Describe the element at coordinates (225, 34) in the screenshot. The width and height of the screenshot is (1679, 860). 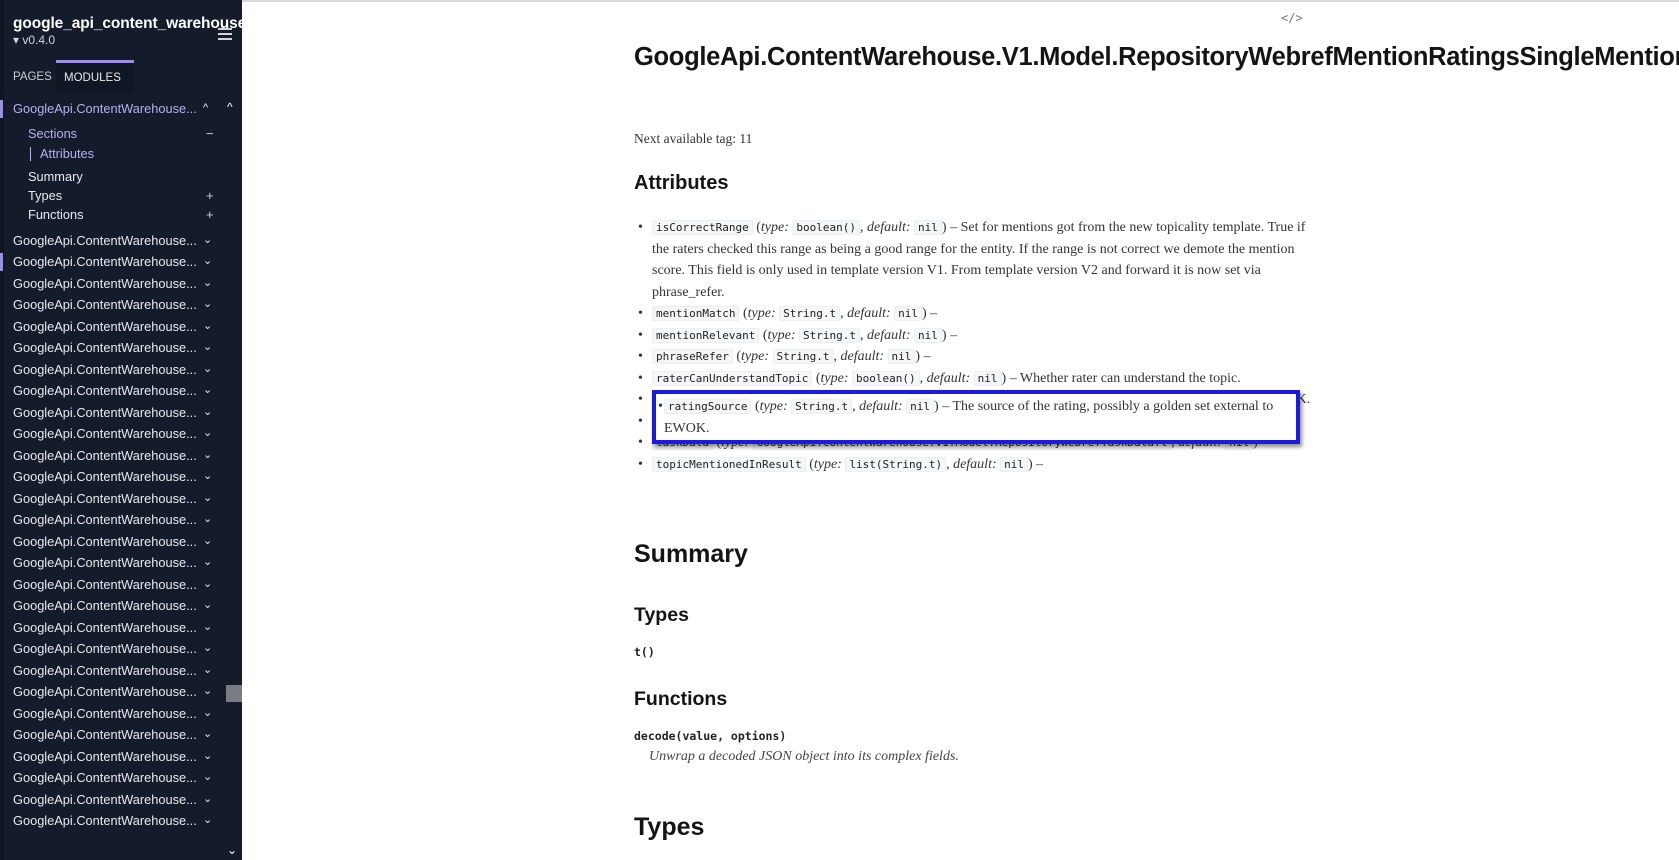
I see `menu-toggle-icon` at that location.